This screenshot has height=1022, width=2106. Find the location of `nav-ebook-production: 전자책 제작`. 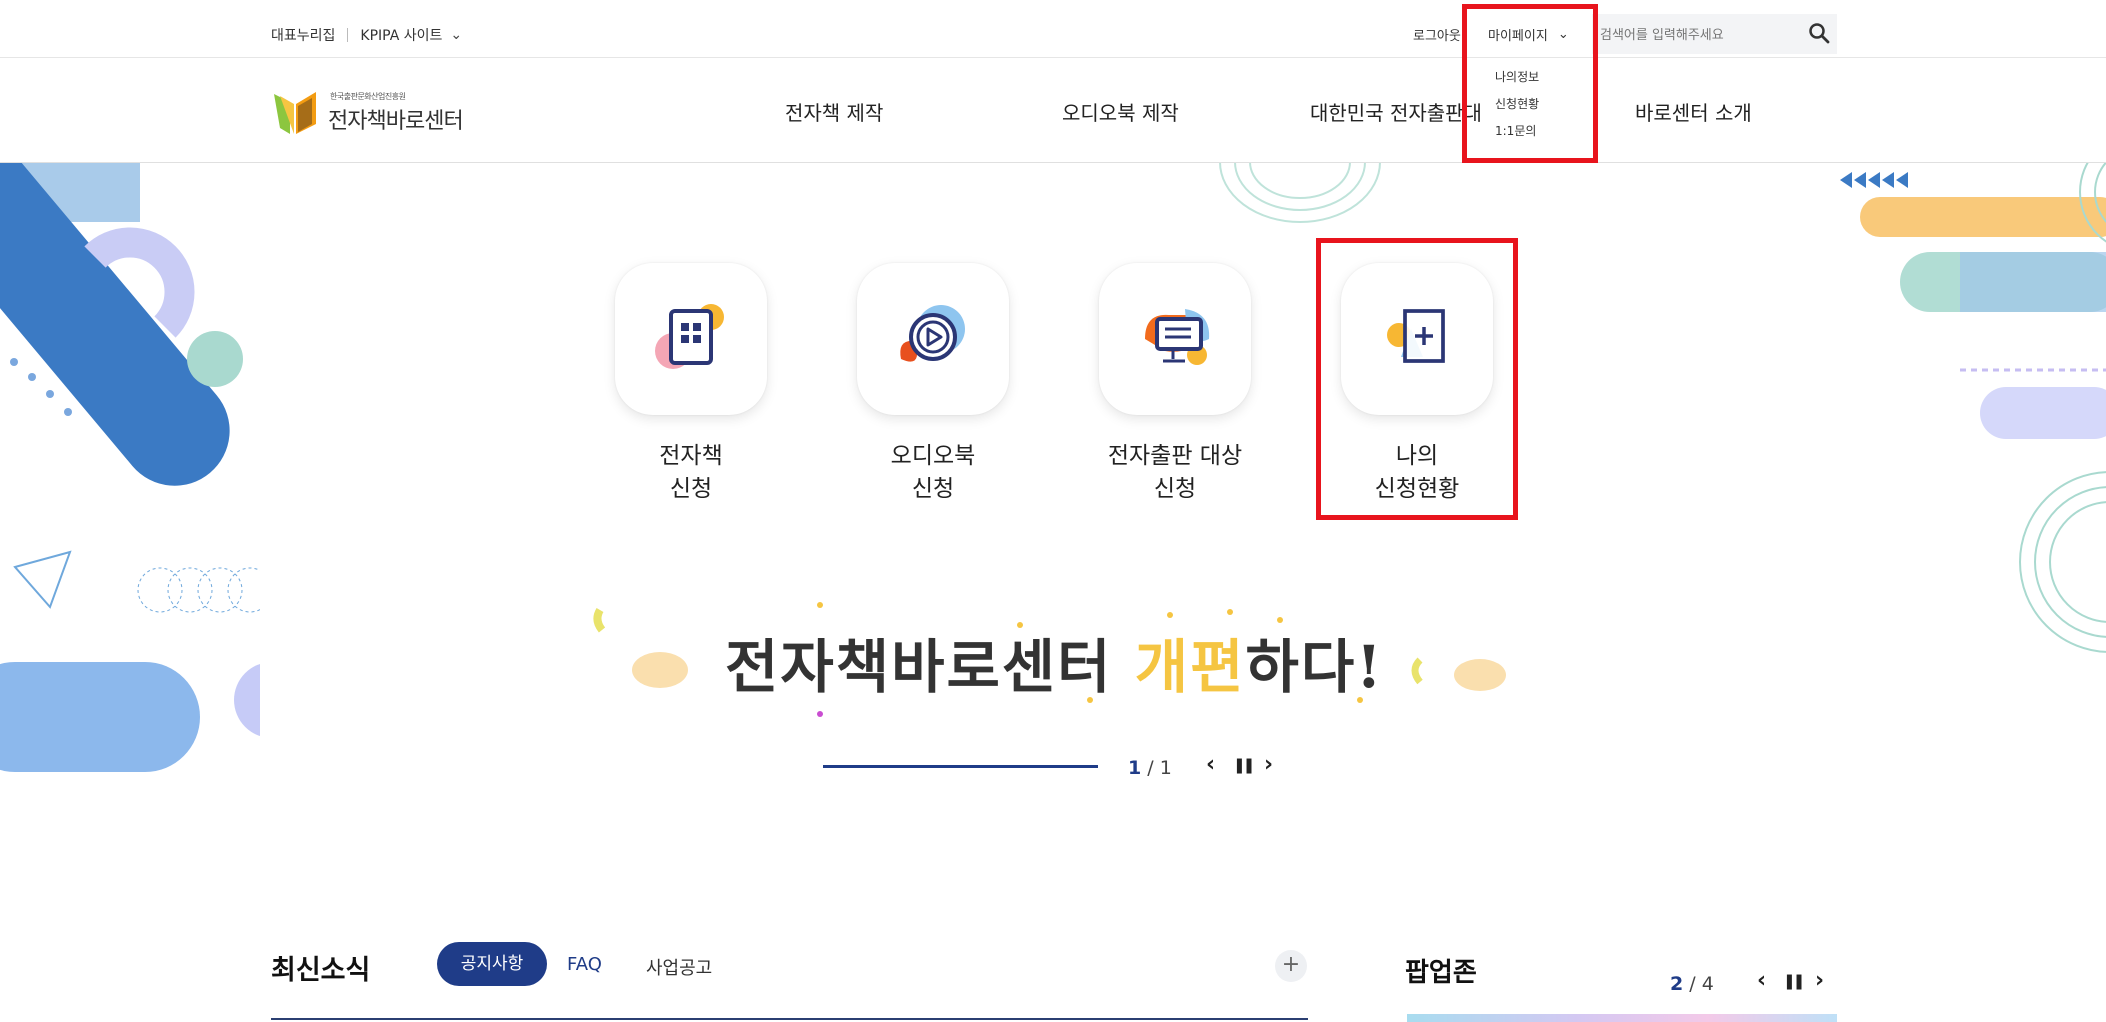

nav-ebook-production: 전자책 제작 is located at coordinates (834, 111).